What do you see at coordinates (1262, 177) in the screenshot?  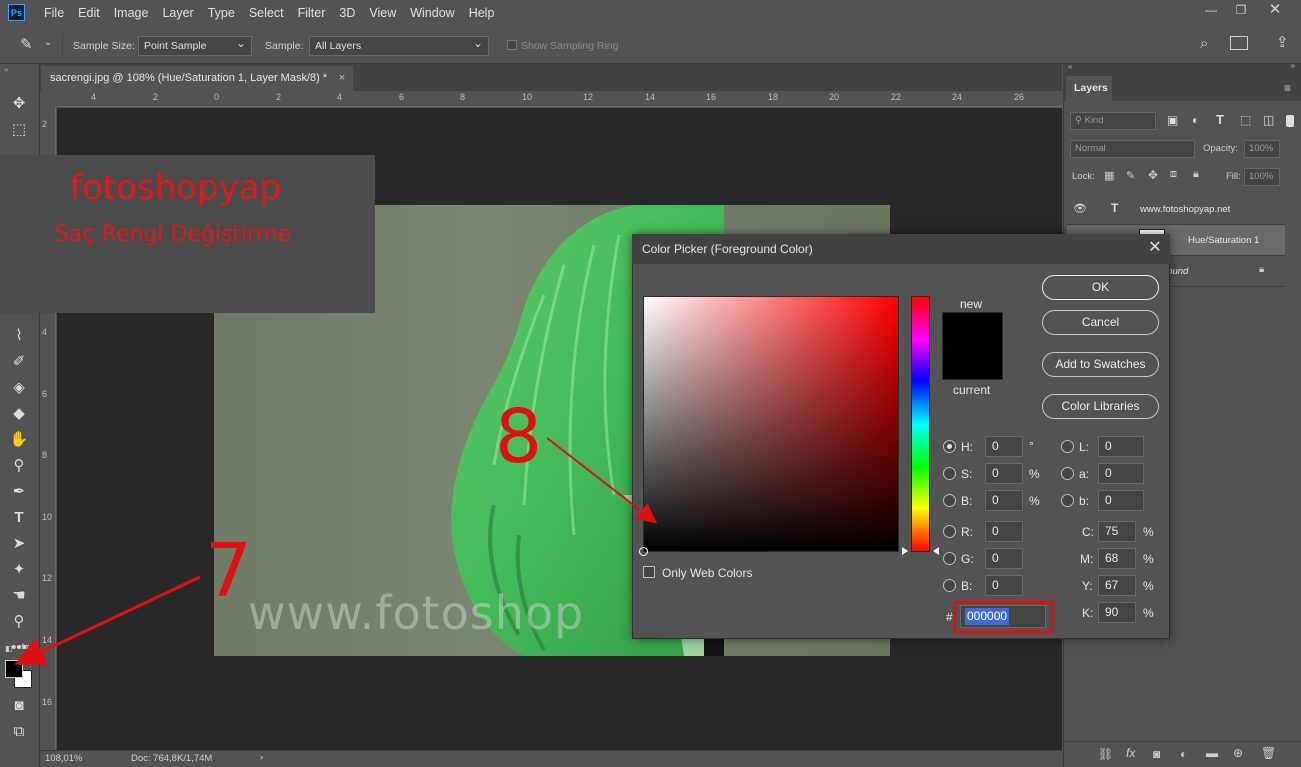 I see `fill-input: 100%` at bounding box center [1262, 177].